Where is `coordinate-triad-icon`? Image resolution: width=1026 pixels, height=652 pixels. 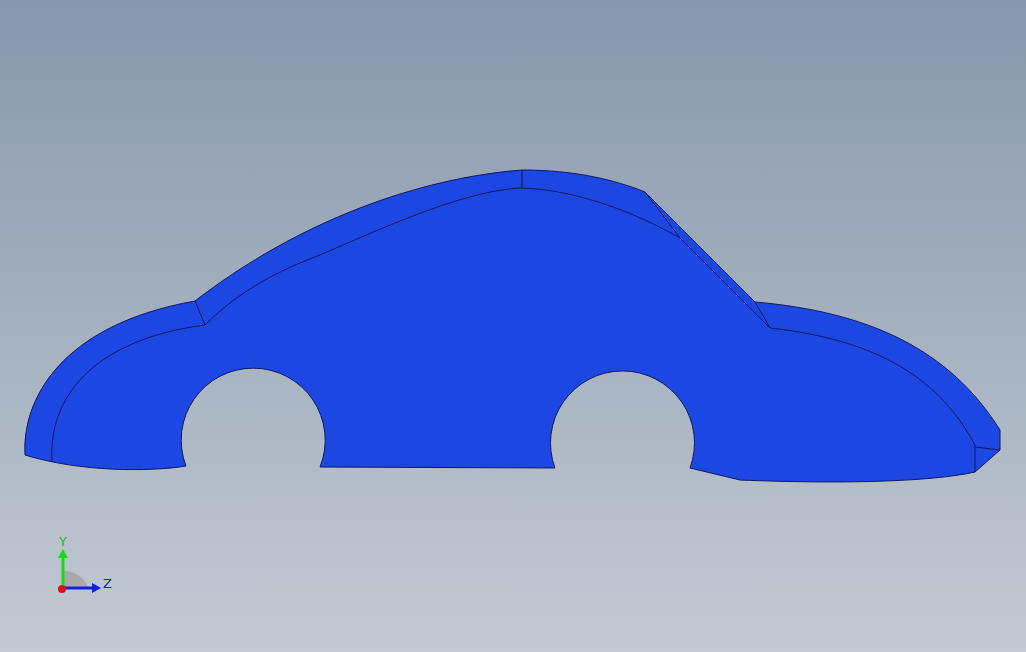 coordinate-triad-icon is located at coordinates (79, 571).